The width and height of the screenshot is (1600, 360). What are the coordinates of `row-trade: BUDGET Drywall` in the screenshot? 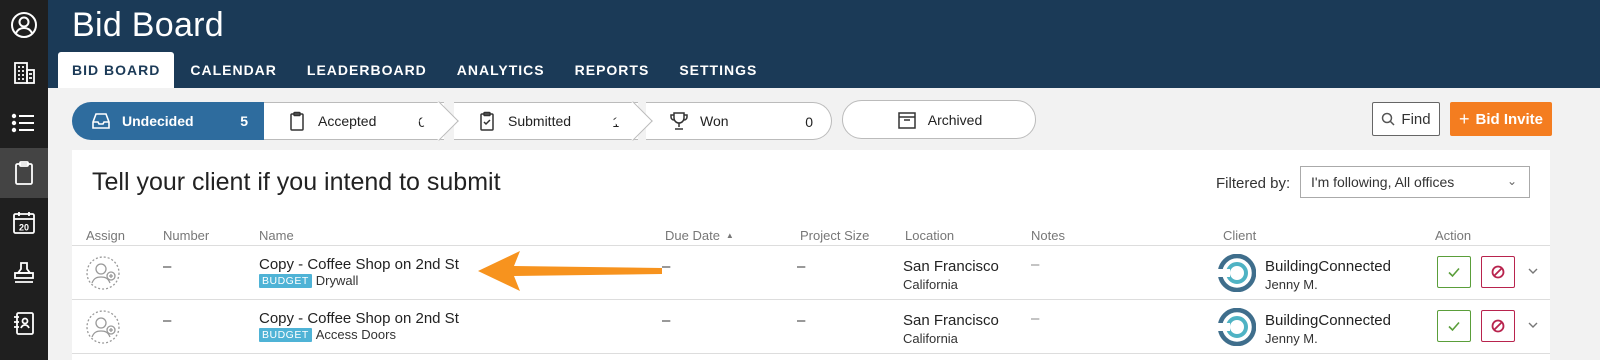 It's located at (308, 280).